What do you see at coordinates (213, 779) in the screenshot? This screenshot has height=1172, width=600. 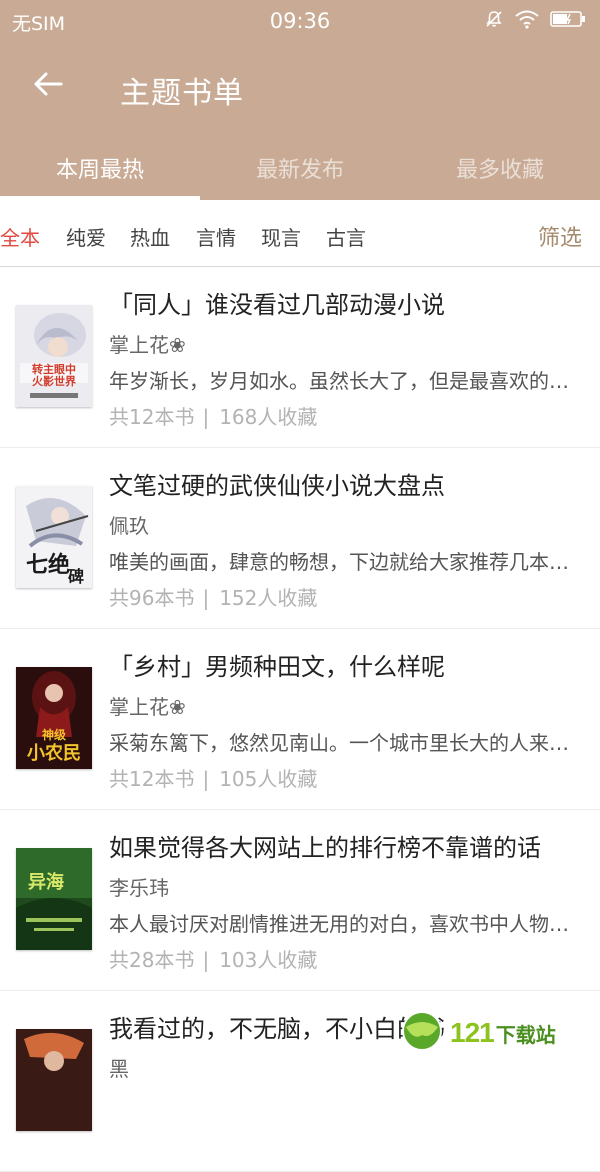 I see `booklist-stats: 共12本书 | 105人收藏` at bounding box center [213, 779].